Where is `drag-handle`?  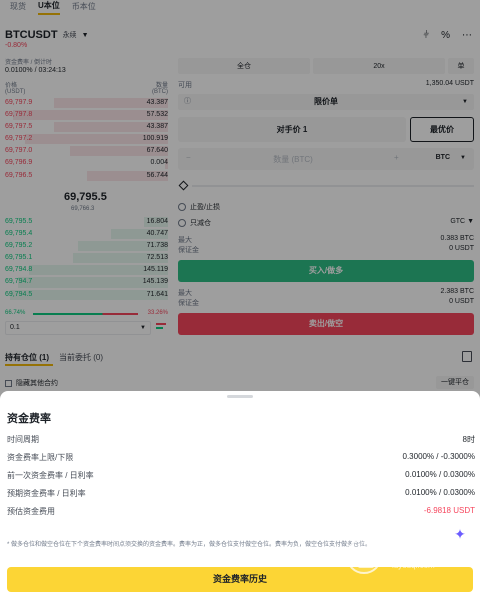 drag-handle is located at coordinates (240, 396).